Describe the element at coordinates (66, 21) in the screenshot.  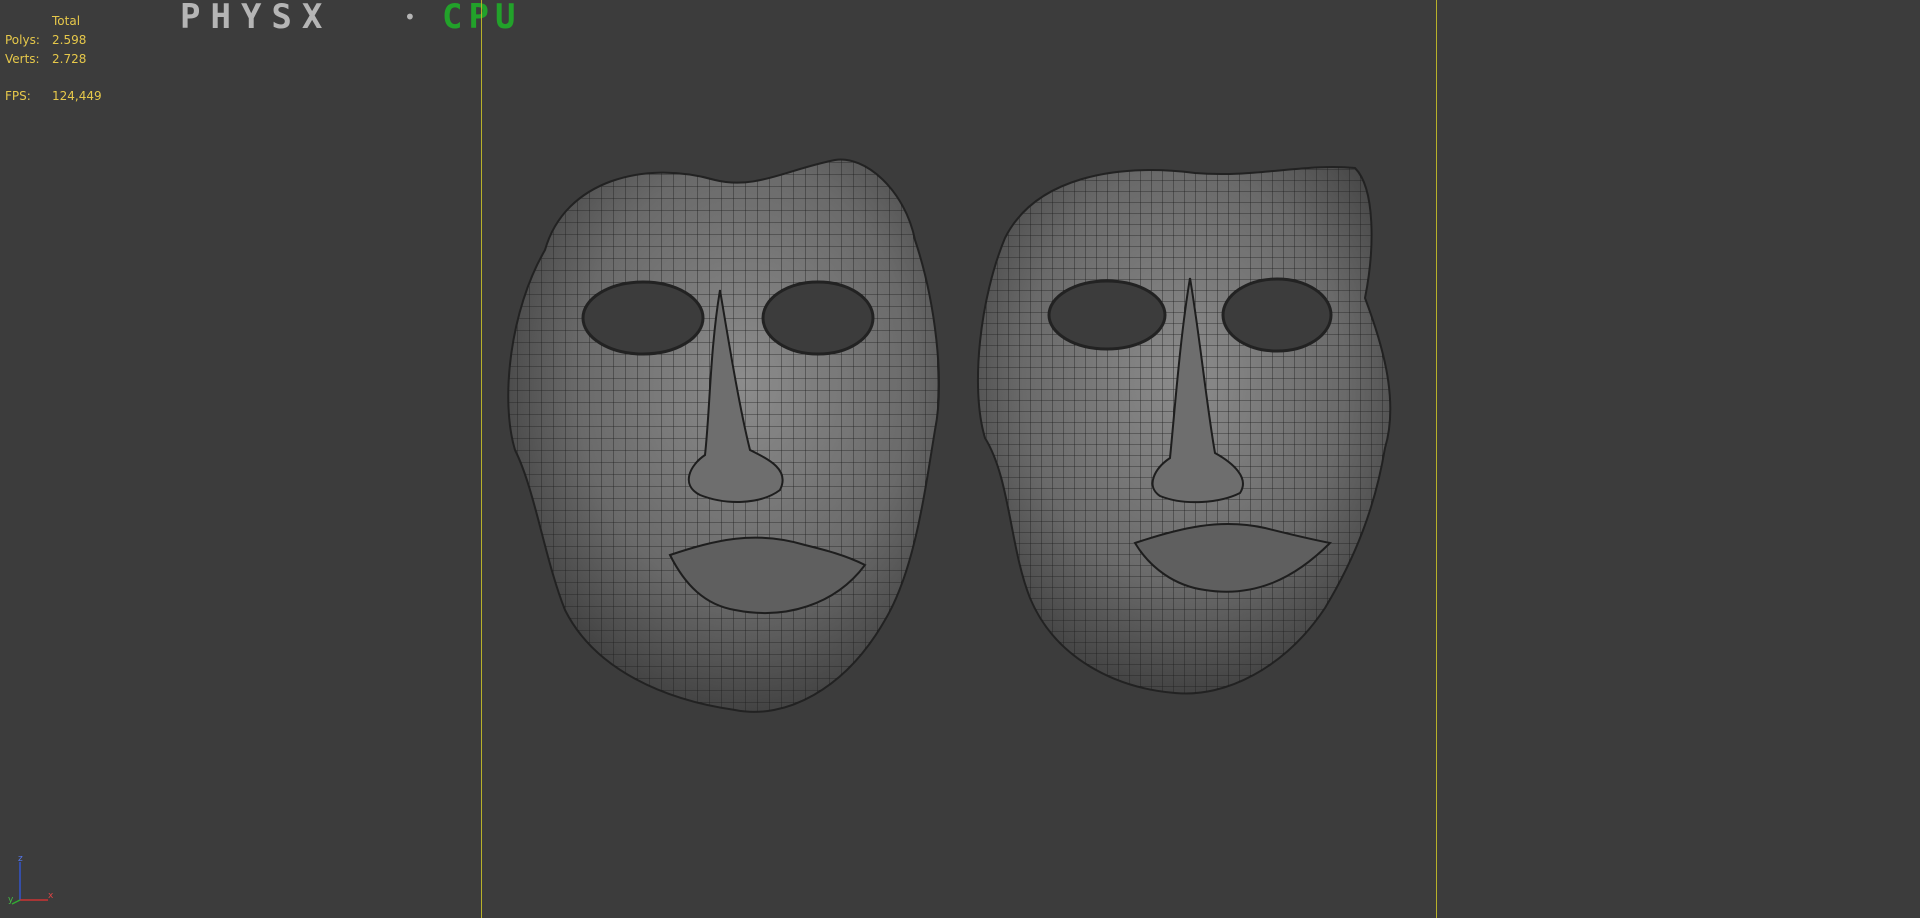
I see `stats-header: Total` at that location.